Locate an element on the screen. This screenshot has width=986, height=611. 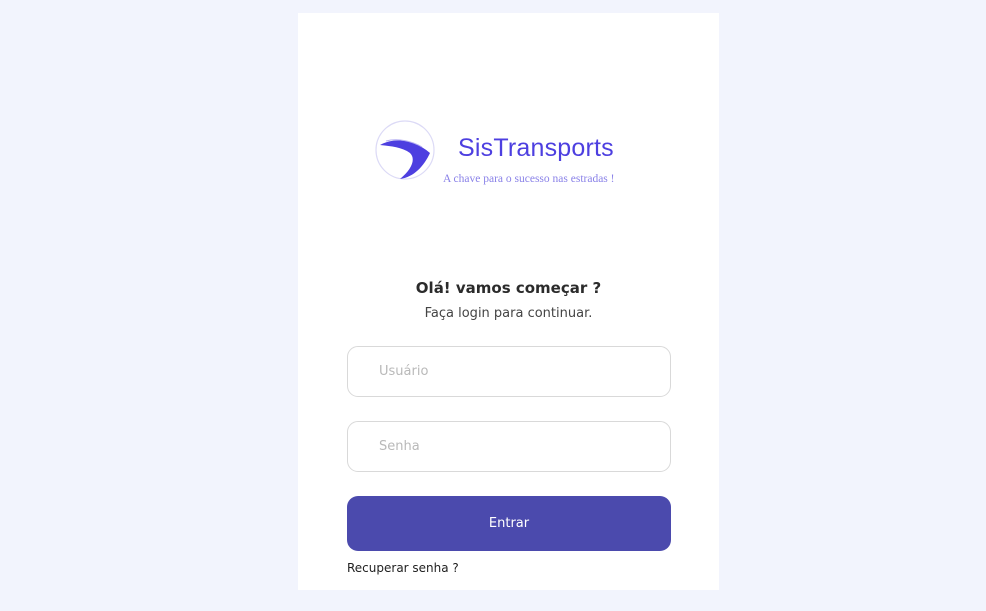
password-input is located at coordinates (509, 446).